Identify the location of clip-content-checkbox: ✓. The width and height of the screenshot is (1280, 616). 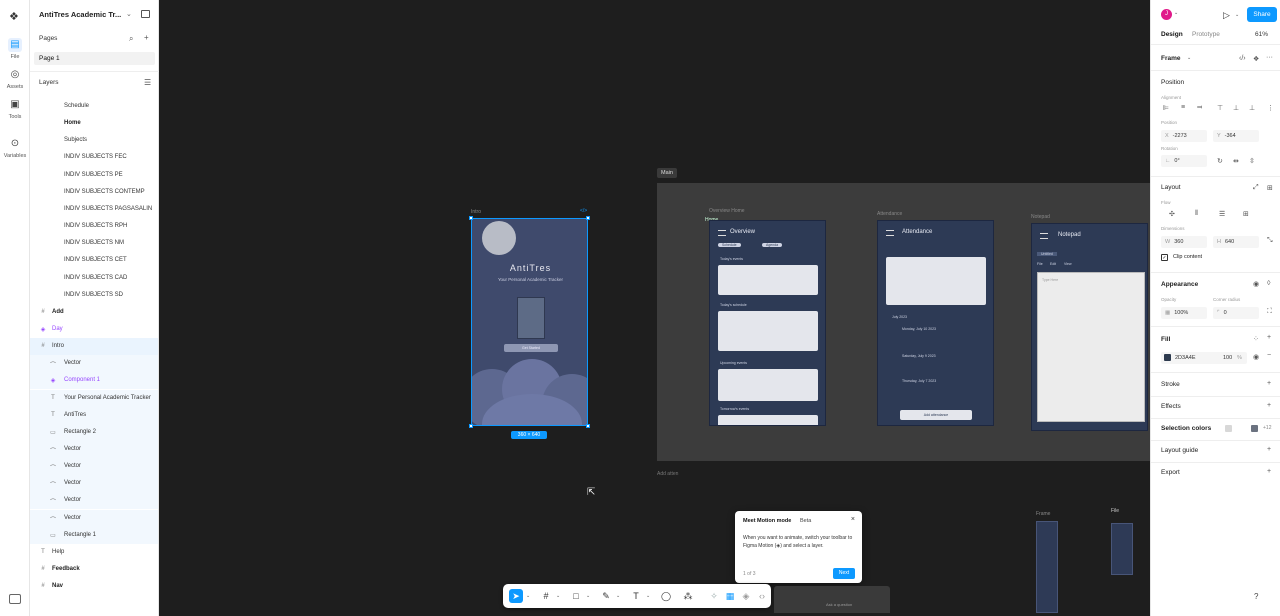
(1164, 257).